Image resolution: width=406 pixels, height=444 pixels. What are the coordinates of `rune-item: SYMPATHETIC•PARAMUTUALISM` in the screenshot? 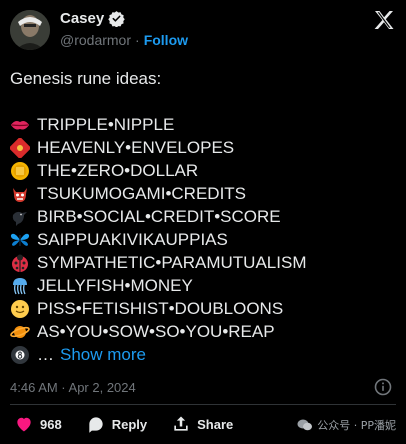 It's located at (203, 262).